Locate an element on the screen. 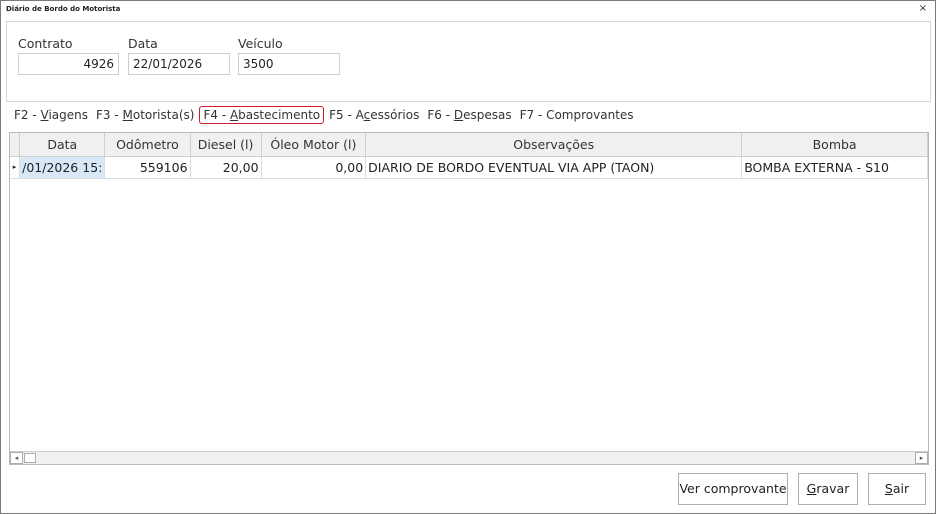 The width and height of the screenshot is (936, 514). cell-bomba: BOMBA EXTERNA - S10 is located at coordinates (834, 167).